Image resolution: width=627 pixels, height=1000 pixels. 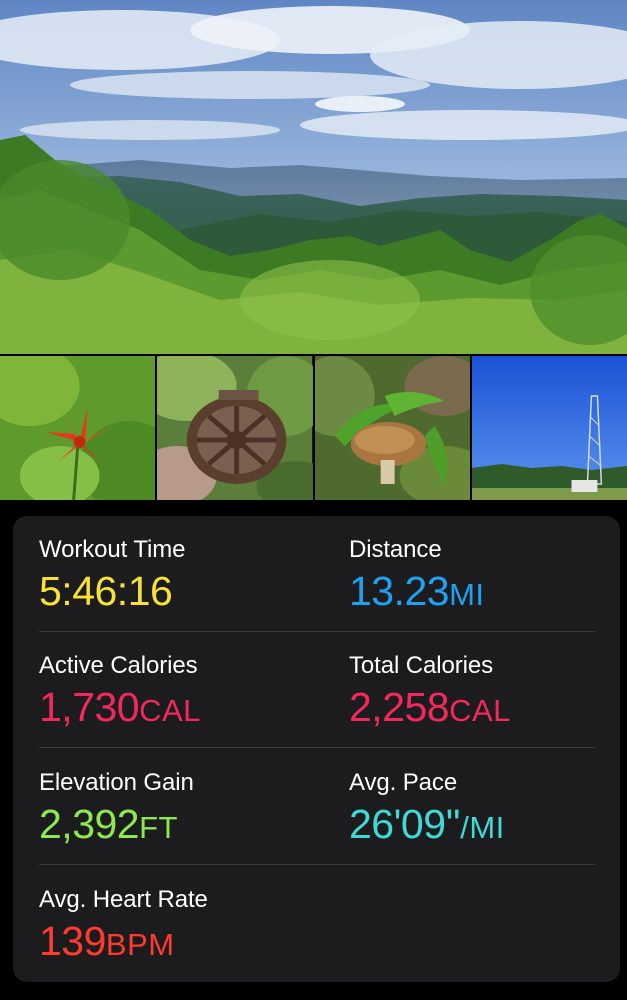 What do you see at coordinates (140, 944) in the screenshot?
I see `avg-heart-rate-unit: BPM` at bounding box center [140, 944].